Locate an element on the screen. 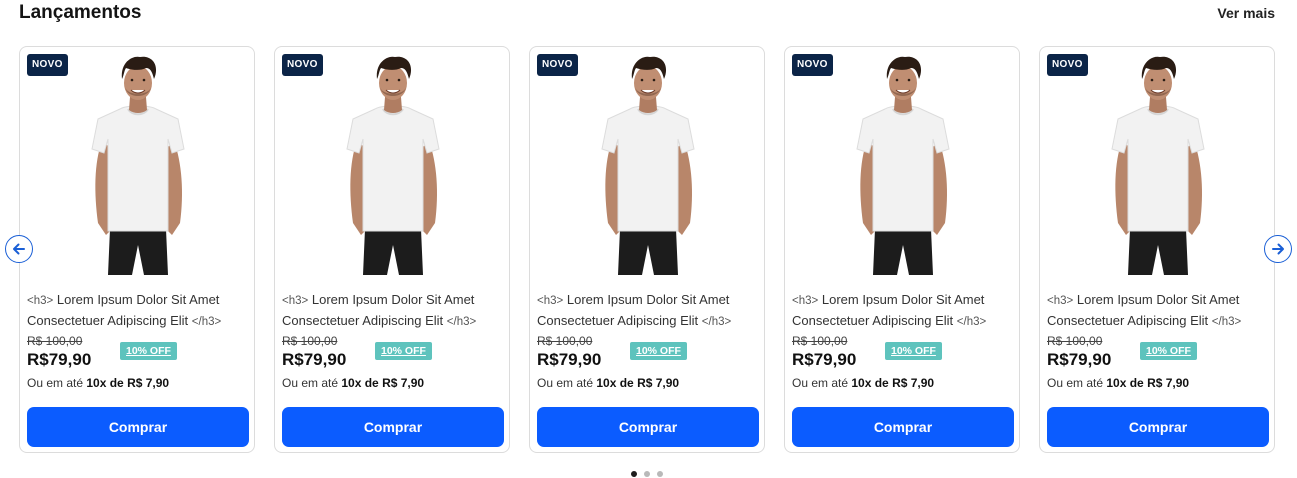 The width and height of the screenshot is (1297, 478). carousel-next-button is located at coordinates (1278, 249).